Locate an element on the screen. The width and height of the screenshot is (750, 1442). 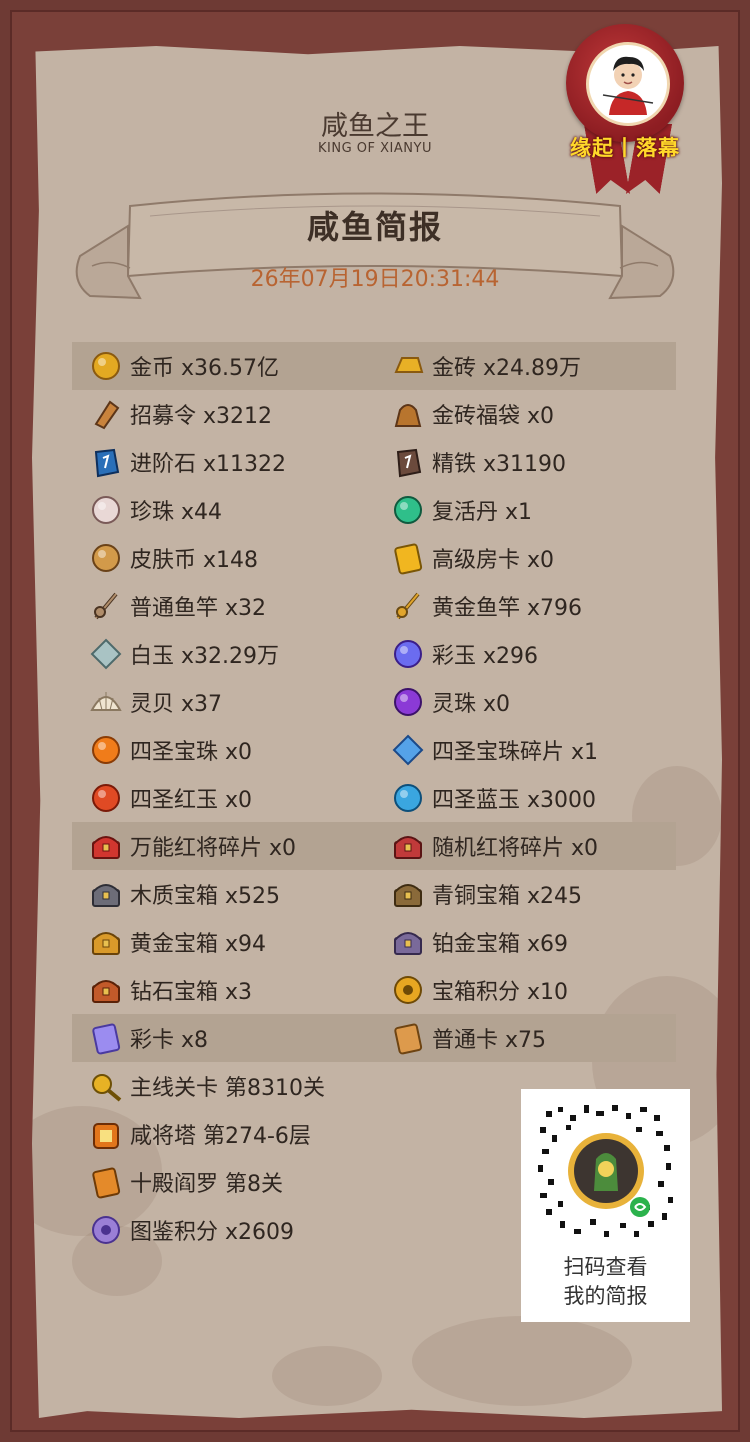
recruit-token-icon is located at coordinates (106, 414).